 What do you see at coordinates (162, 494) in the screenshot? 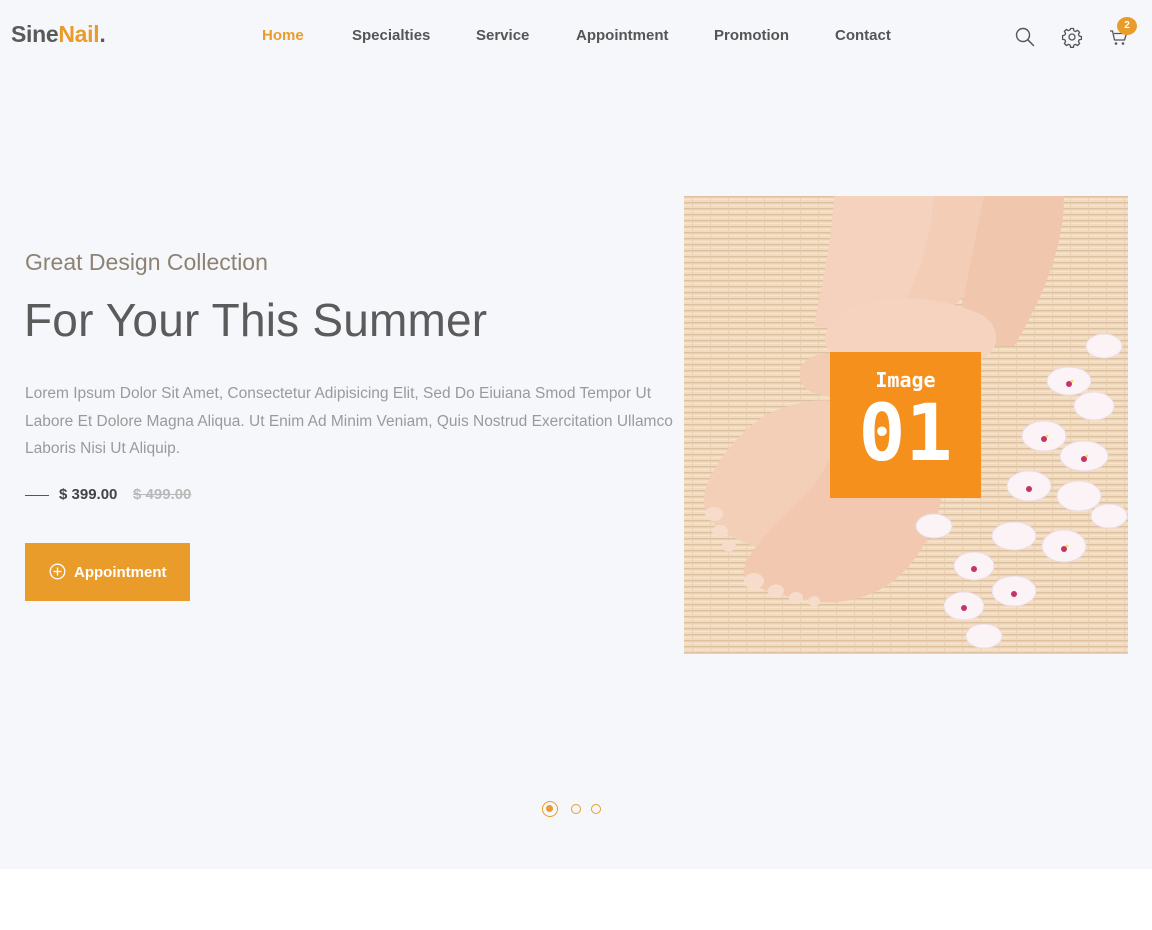
I see `price-original: $ 499.00` at bounding box center [162, 494].